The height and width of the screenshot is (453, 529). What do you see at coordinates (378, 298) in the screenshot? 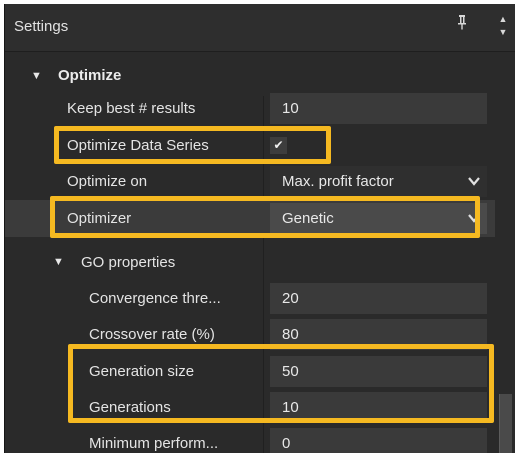
I see `convergence-input: 20` at bounding box center [378, 298].